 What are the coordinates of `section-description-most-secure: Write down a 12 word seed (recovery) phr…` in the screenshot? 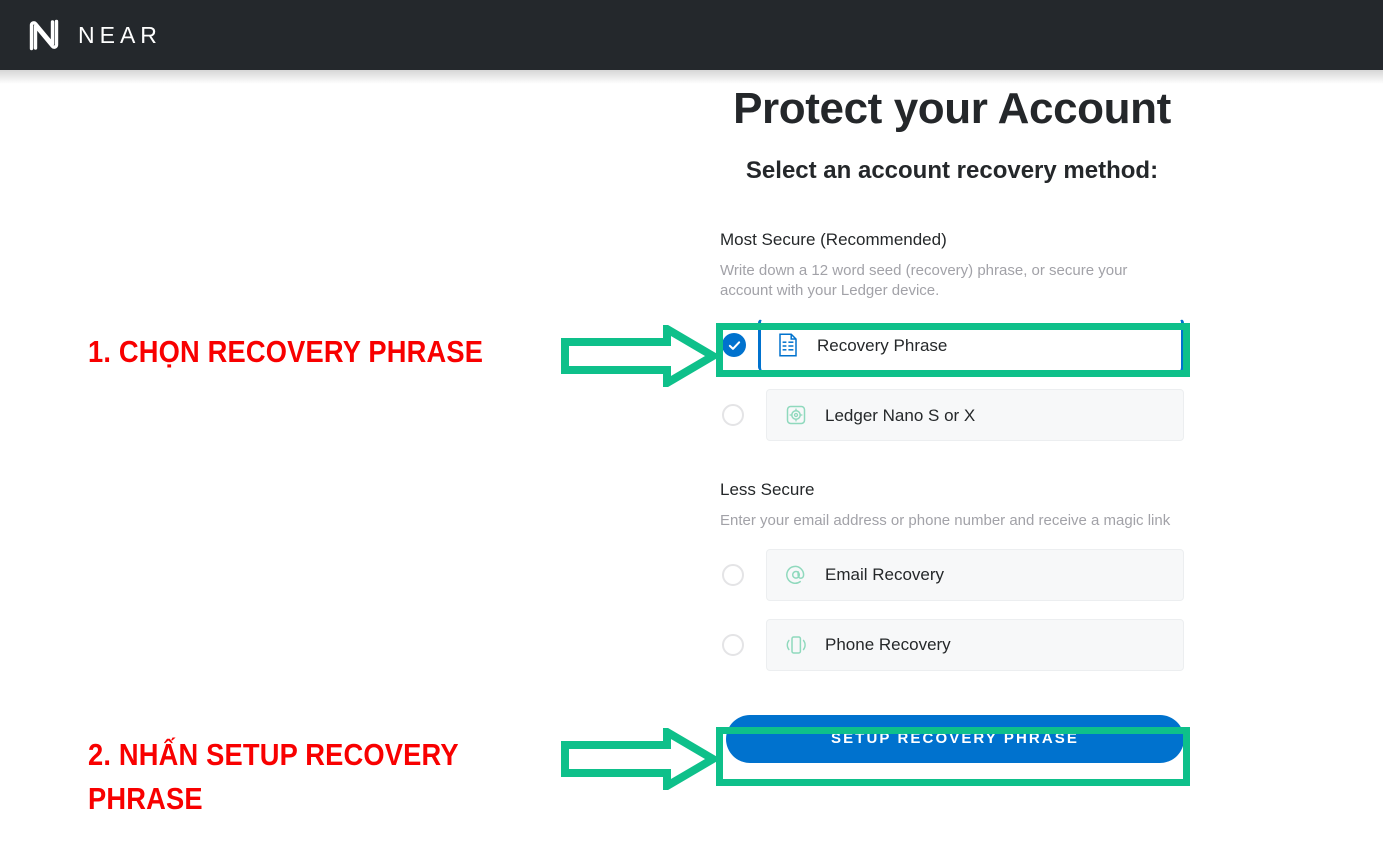 It's located at (924, 281).